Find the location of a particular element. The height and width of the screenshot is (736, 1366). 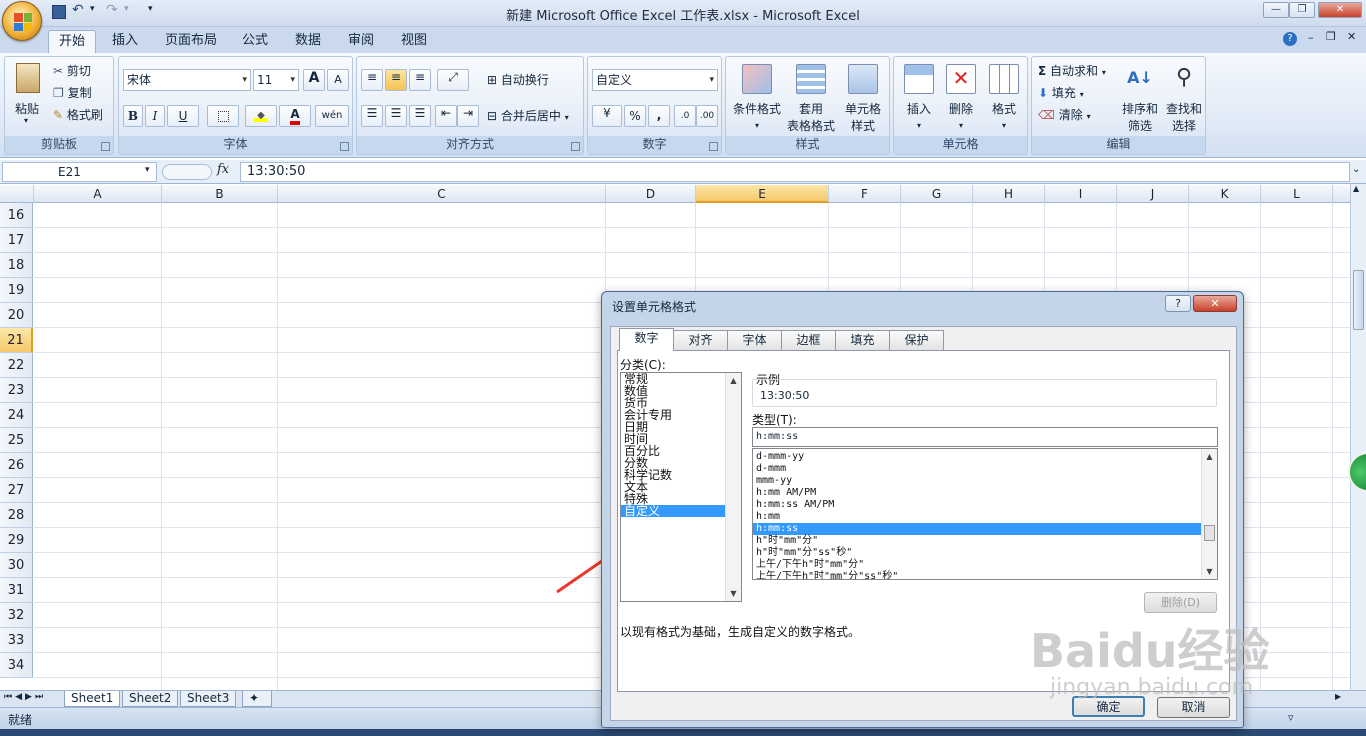

type-item: 上午/下午h"时"mm"分" is located at coordinates (977, 565).